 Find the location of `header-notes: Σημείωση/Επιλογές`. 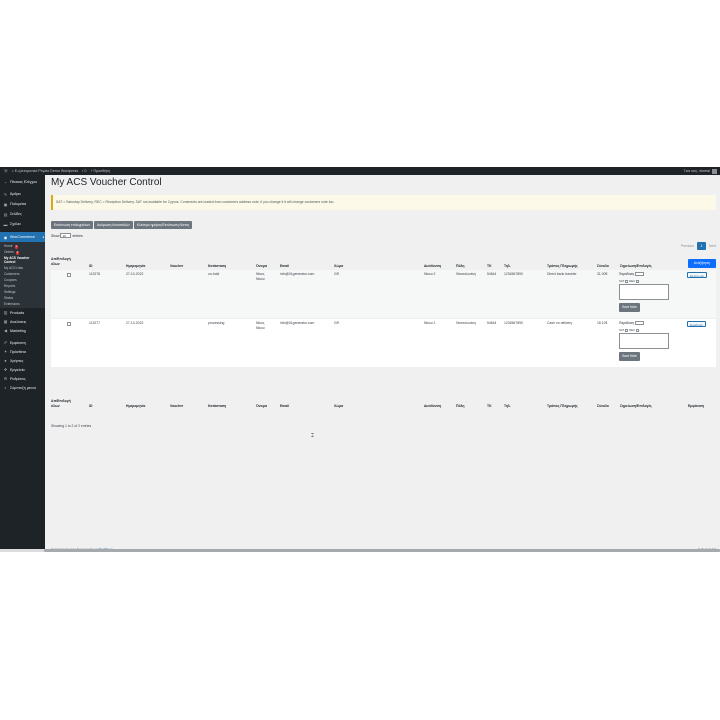

header-notes: Σημείωση/Επιλογές is located at coordinates (636, 266).